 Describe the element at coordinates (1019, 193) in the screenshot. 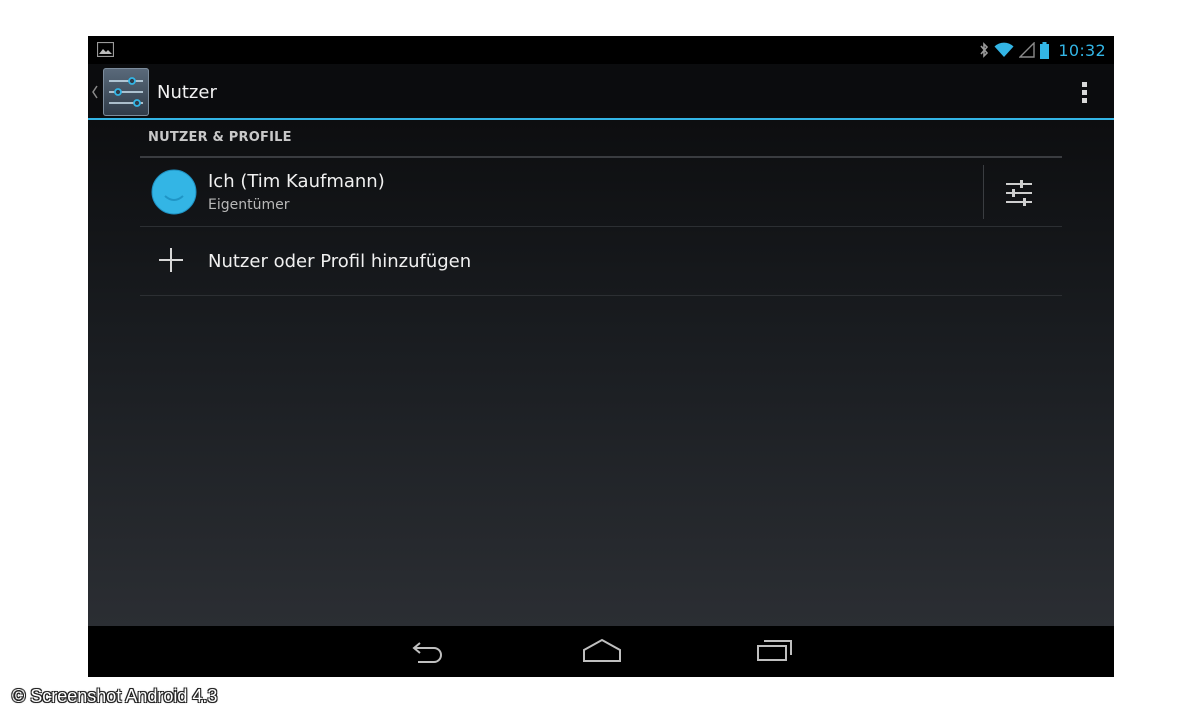

I see `sliders-icon` at that location.